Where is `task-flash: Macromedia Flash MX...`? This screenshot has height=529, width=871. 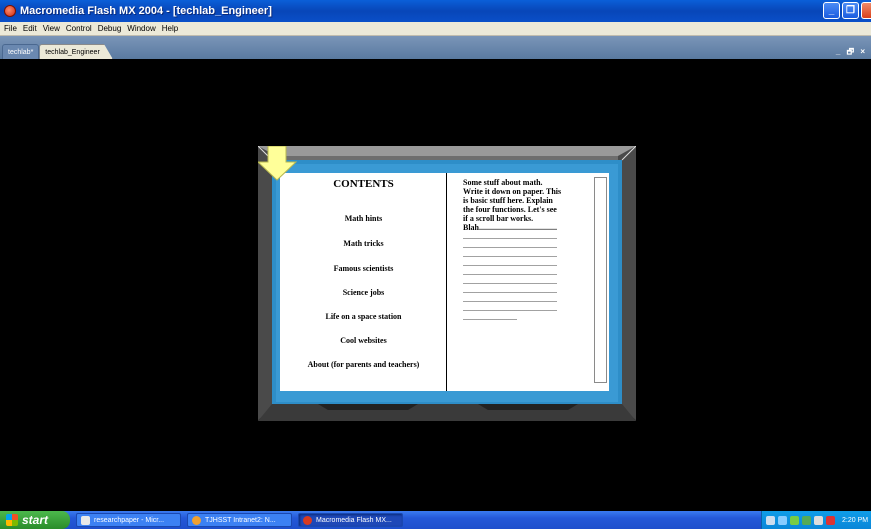 task-flash: Macromedia Flash MX... is located at coordinates (350, 520).